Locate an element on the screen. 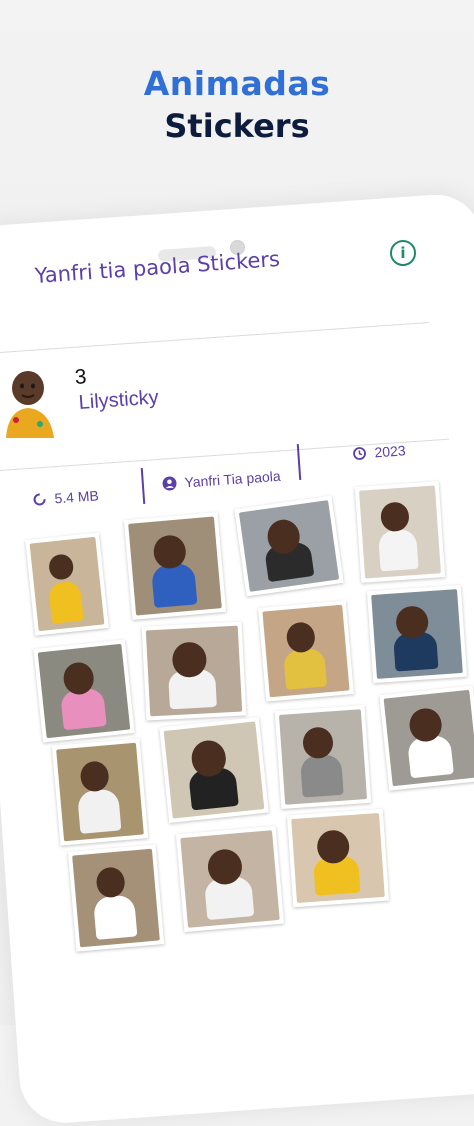  publisher-stat: Yanfri Tia paola is located at coordinates (221, 480).